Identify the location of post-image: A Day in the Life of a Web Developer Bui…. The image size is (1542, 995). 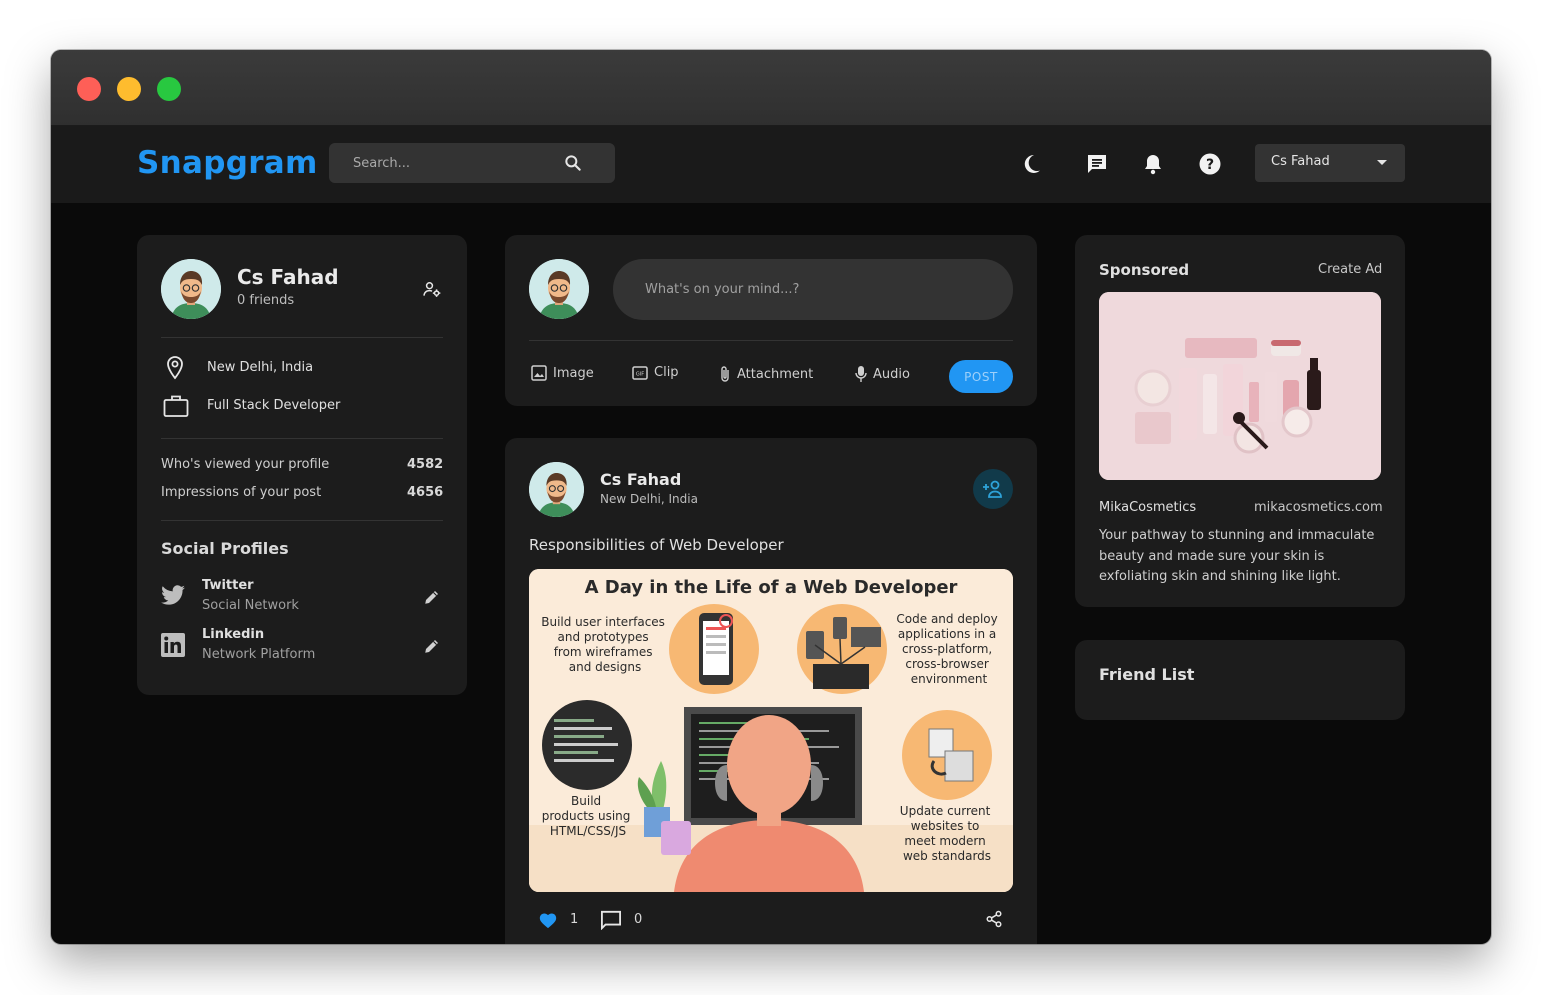
(771, 730).